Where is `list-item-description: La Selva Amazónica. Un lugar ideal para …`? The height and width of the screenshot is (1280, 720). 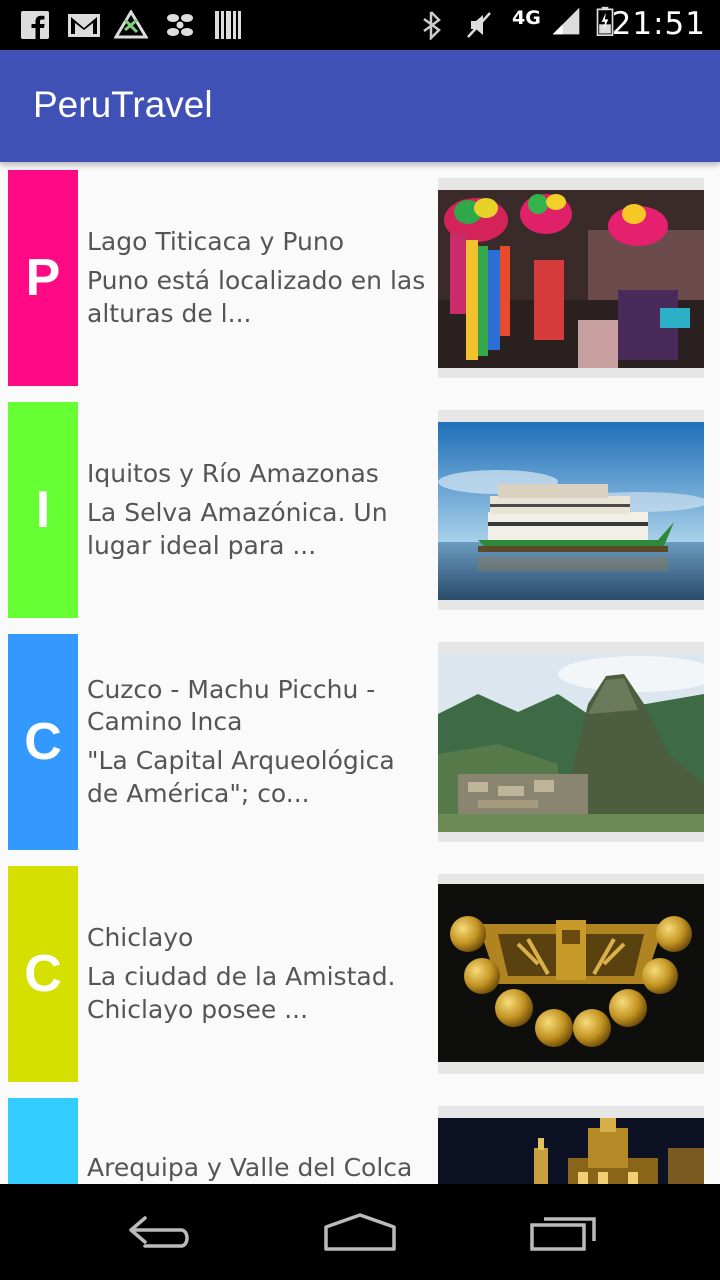
list-item-description: La Selva Amazónica. Un lugar ideal para … is located at coordinates (237, 529).